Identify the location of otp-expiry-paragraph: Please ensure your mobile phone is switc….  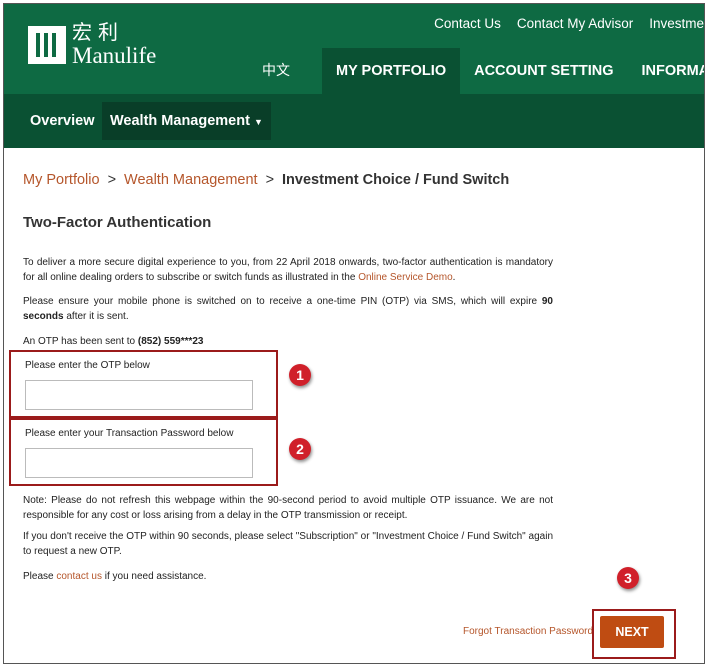
(288, 309).